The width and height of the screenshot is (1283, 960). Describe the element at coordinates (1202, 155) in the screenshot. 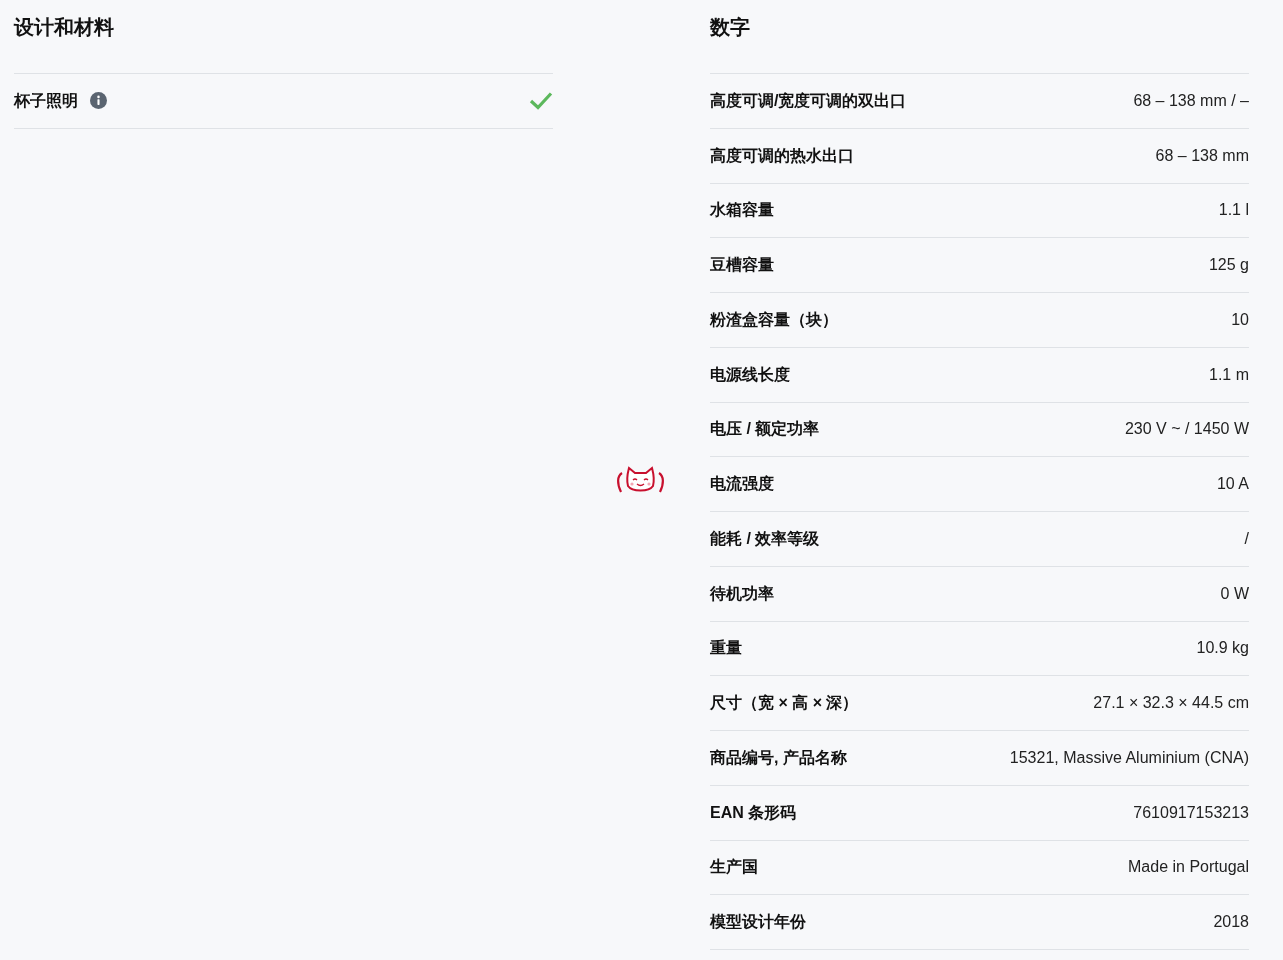

I see `spec-value: 68 – 138 mm` at that location.